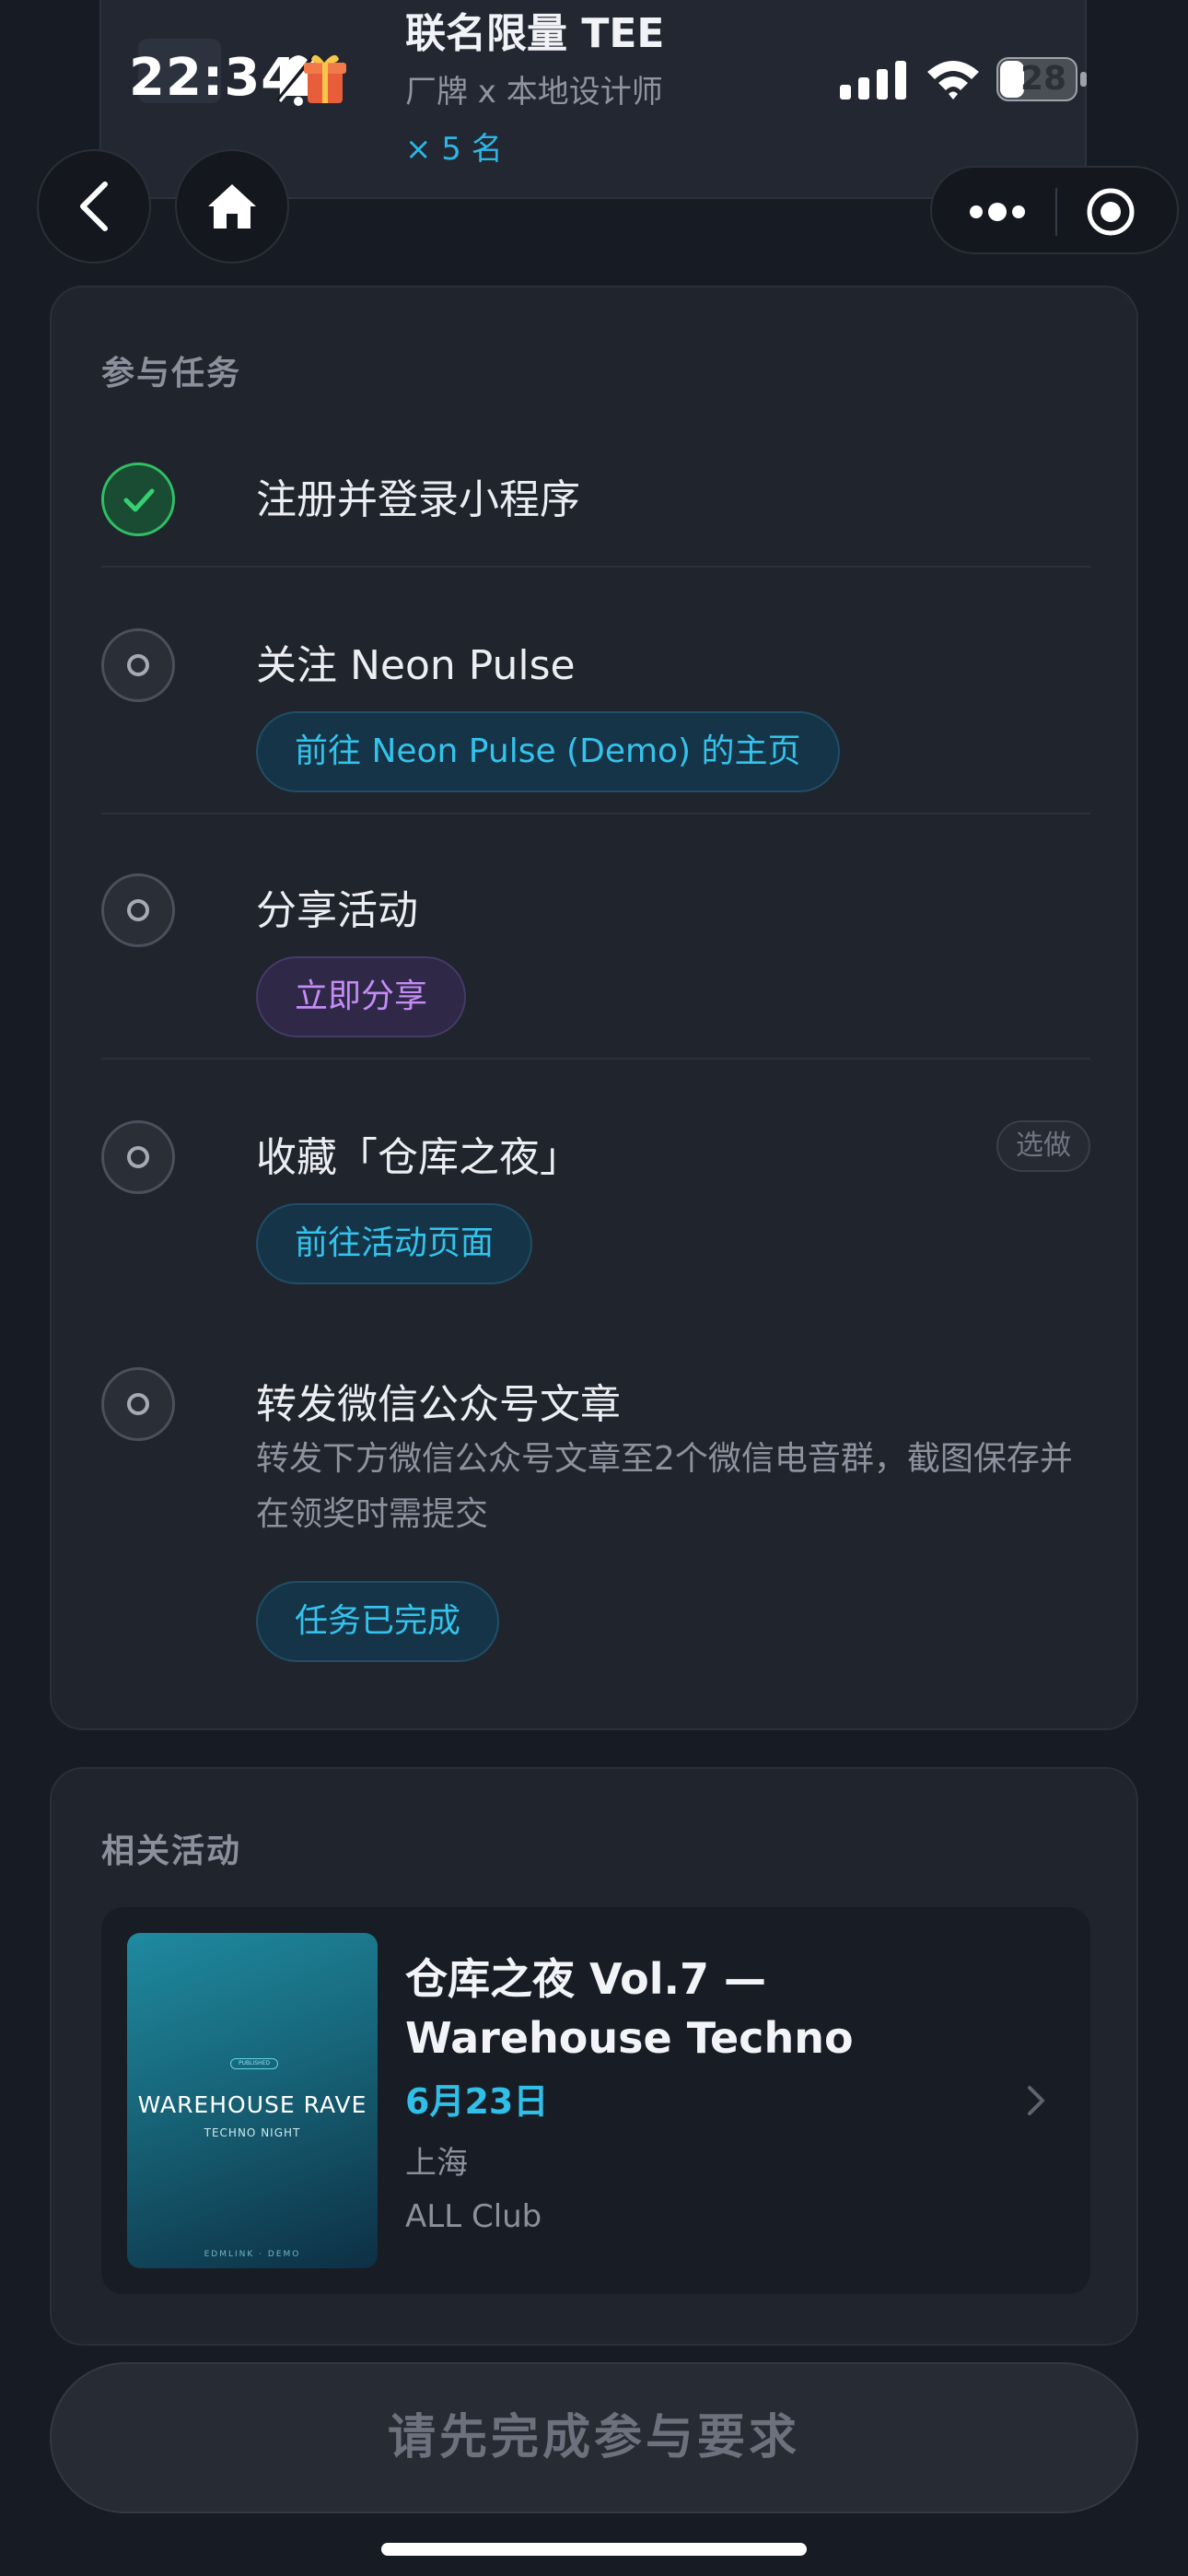  What do you see at coordinates (1110, 212) in the screenshot?
I see `close-target-icon` at bounding box center [1110, 212].